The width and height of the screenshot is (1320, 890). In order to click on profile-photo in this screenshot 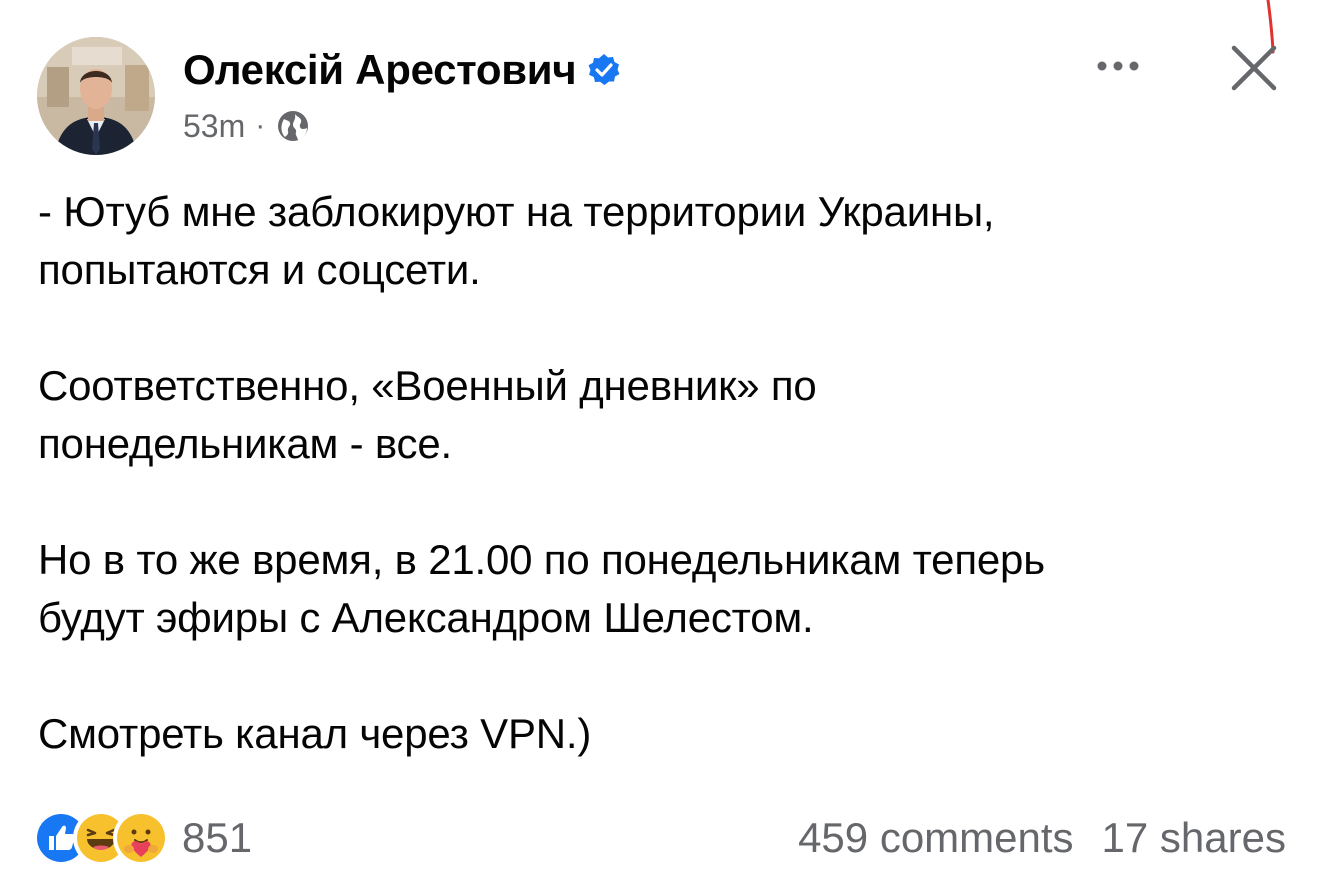, I will do `click(96, 96)`.